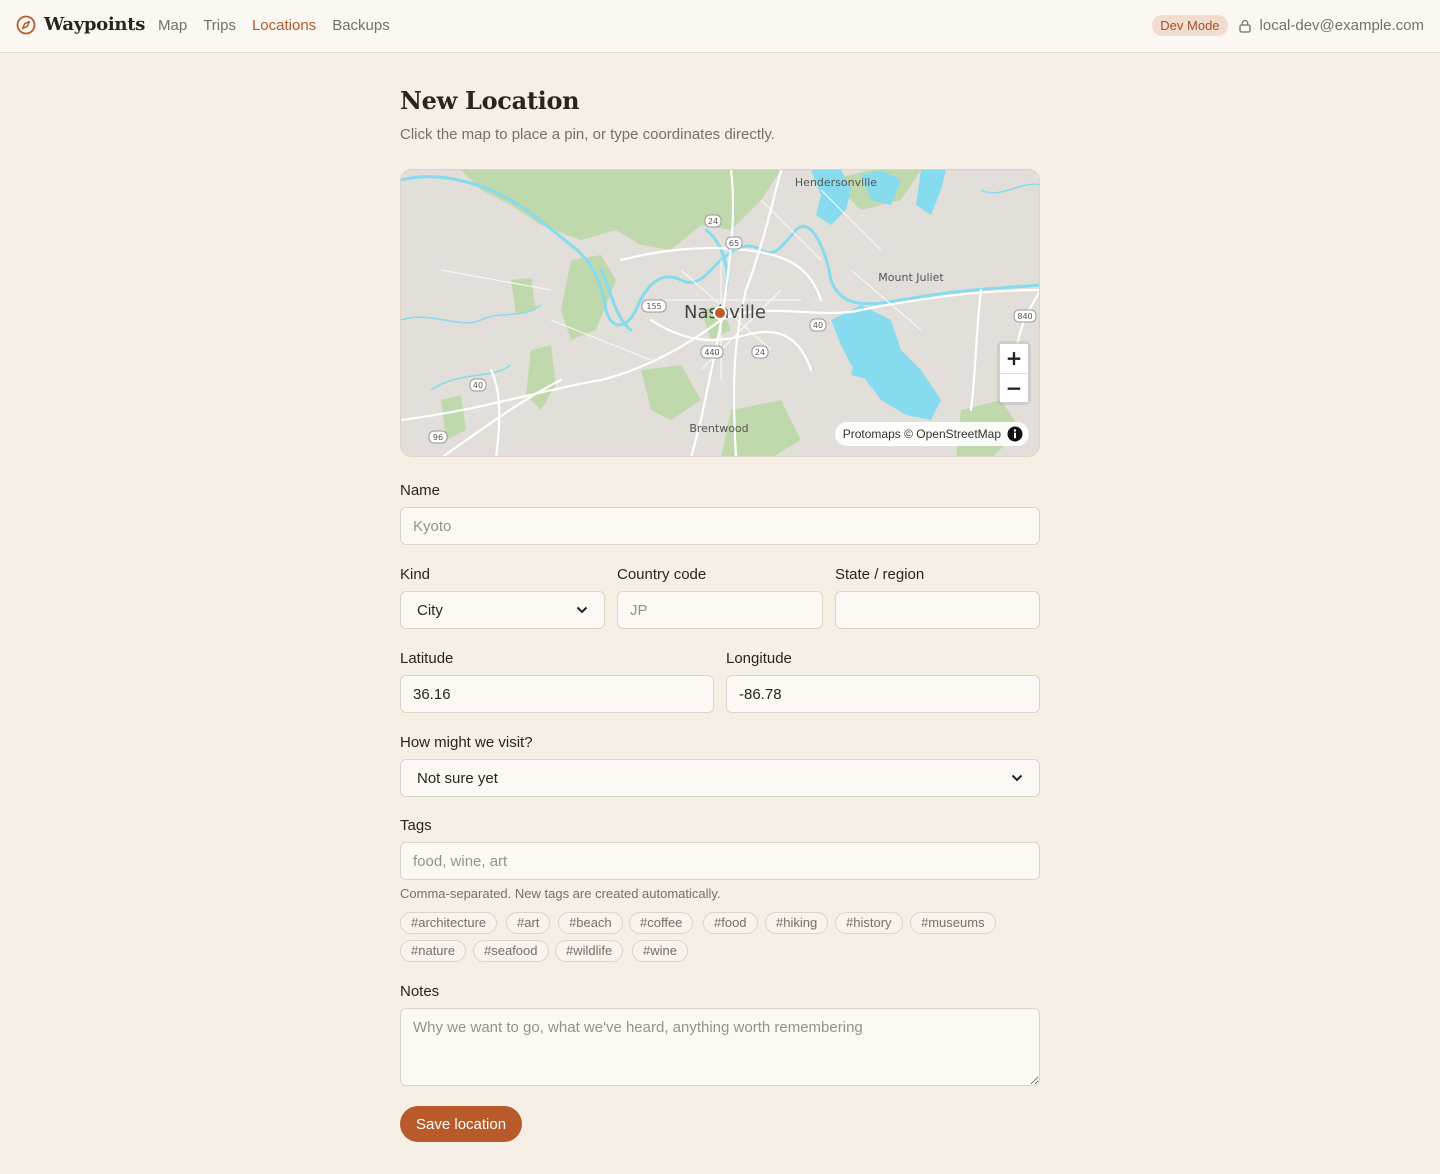 The height and width of the screenshot is (1174, 1440). I want to click on map-label-hendersonville: Hendersonville, so click(836, 182).